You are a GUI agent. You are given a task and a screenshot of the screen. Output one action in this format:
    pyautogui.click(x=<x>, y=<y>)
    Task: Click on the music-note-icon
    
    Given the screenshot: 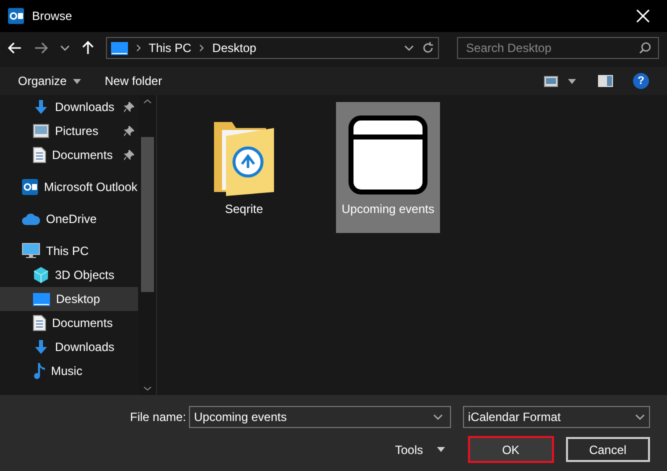 What is the action you would take?
    pyautogui.click(x=39, y=371)
    